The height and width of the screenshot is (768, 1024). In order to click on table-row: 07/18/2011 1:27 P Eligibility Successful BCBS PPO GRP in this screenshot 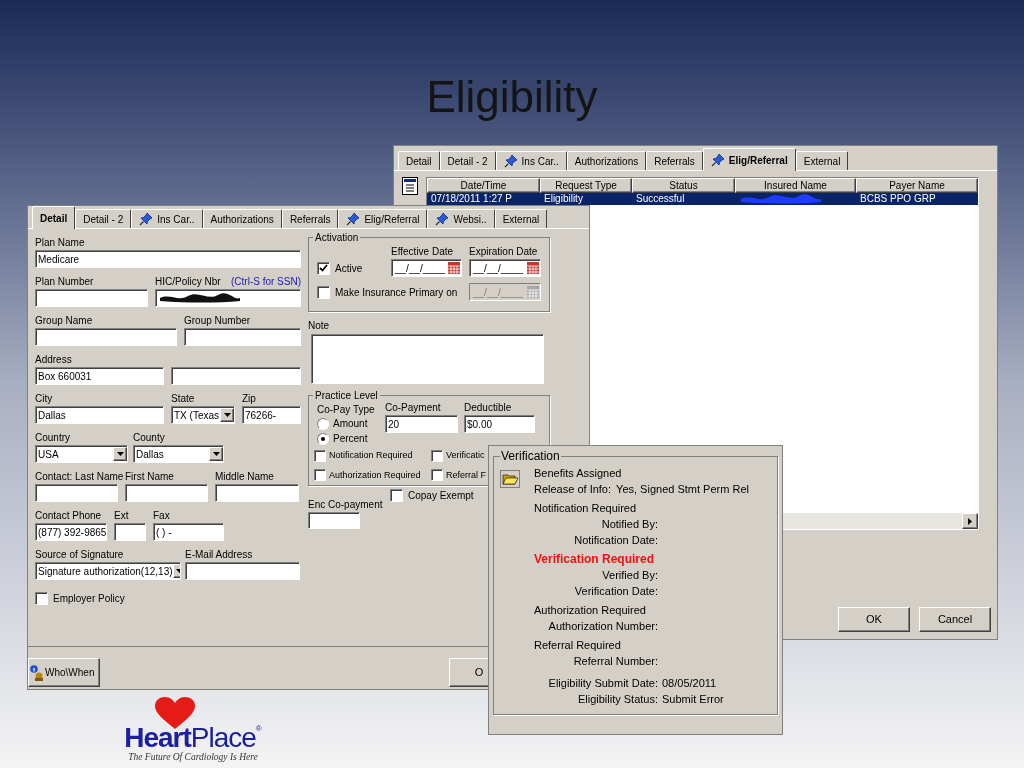, I will do `click(702, 199)`.